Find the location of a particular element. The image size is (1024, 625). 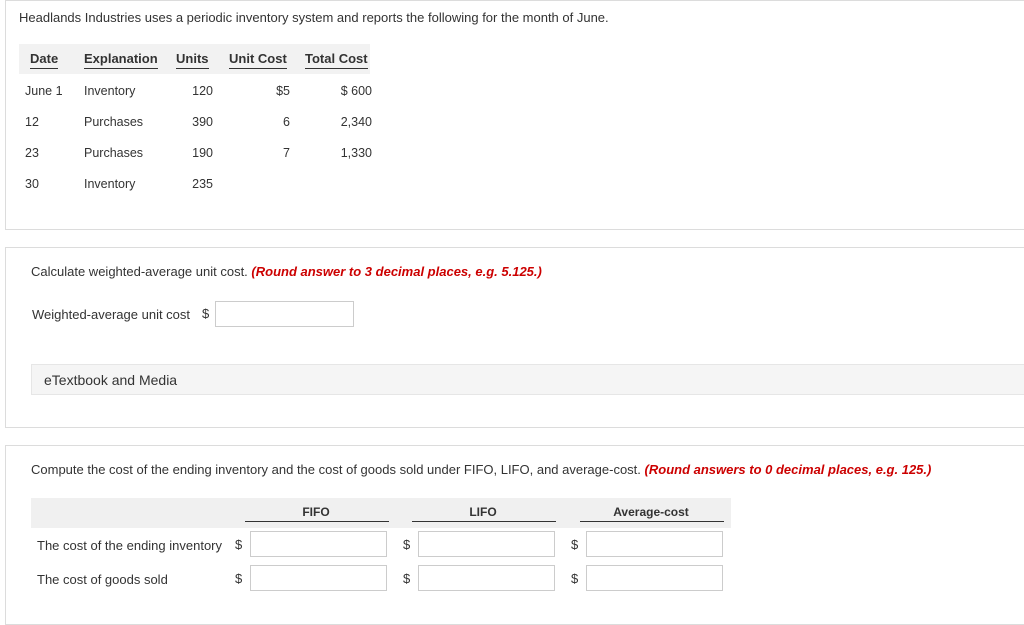

part1-question-text: Calculate weighted-average unit cost. is located at coordinates (139, 271).